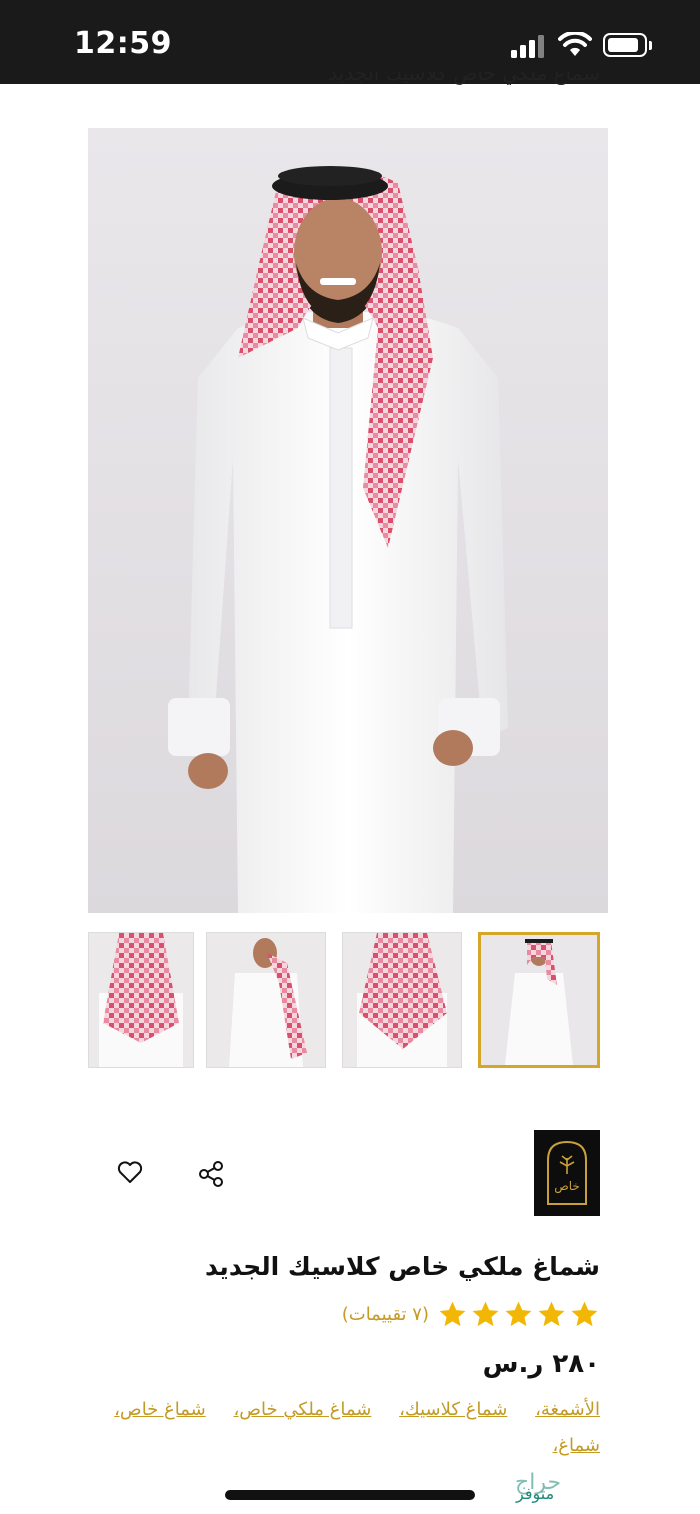 The height and width of the screenshot is (1514, 700). I want to click on product-rating: (٧ تقييمات), so click(471, 1314).